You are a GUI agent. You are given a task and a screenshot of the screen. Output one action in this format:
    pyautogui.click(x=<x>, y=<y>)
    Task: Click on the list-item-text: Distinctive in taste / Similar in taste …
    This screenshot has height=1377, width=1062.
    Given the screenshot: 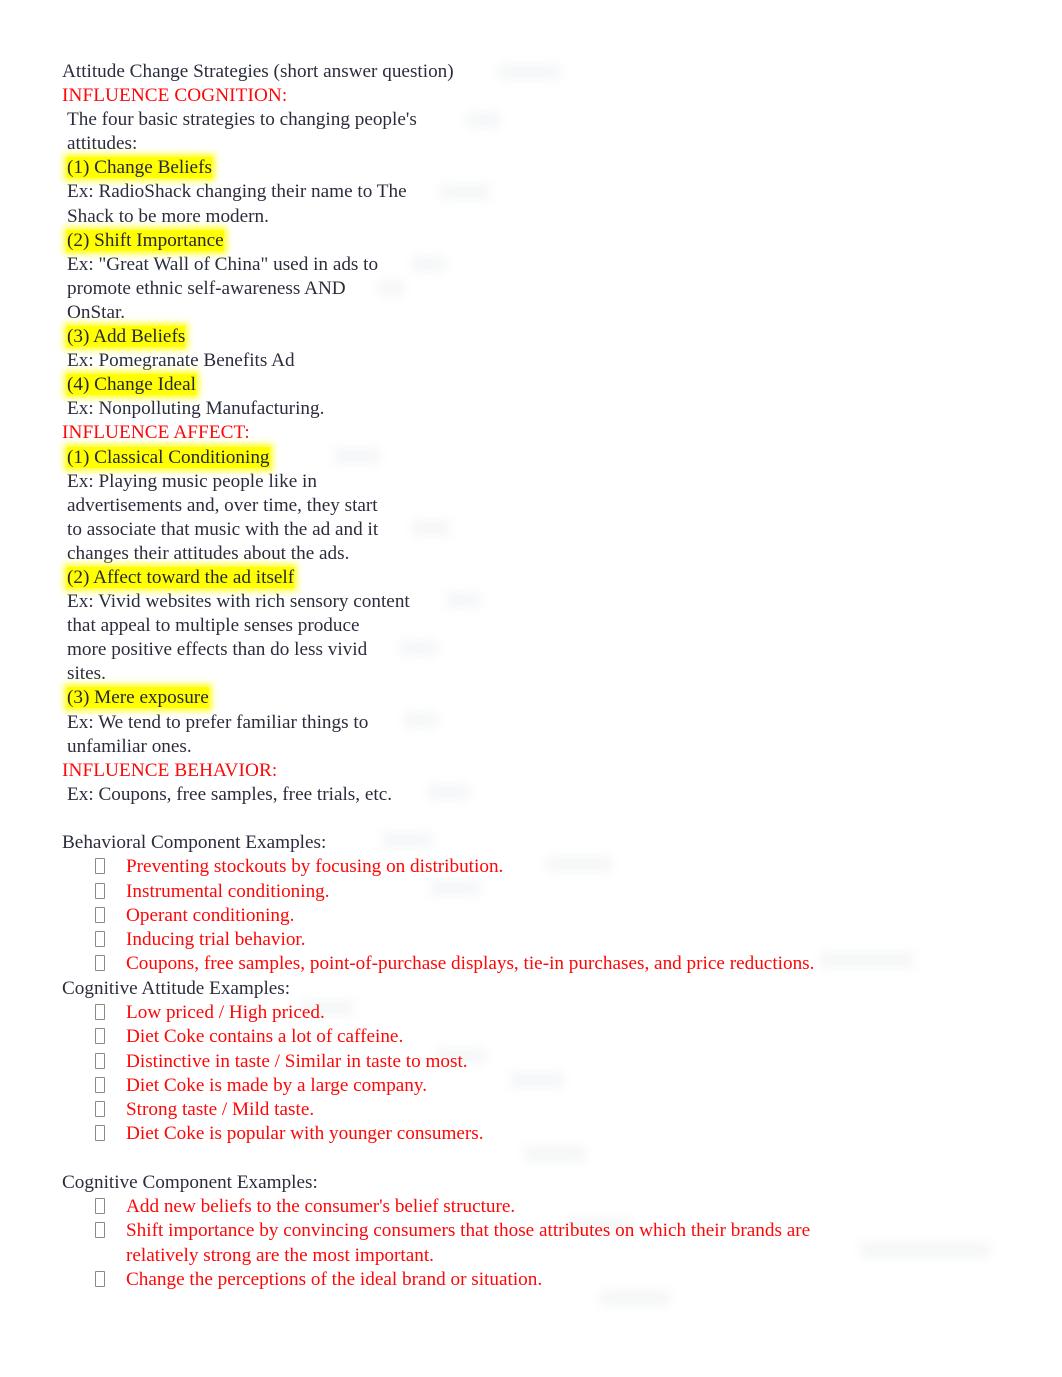 What is the action you would take?
    pyautogui.click(x=297, y=1061)
    